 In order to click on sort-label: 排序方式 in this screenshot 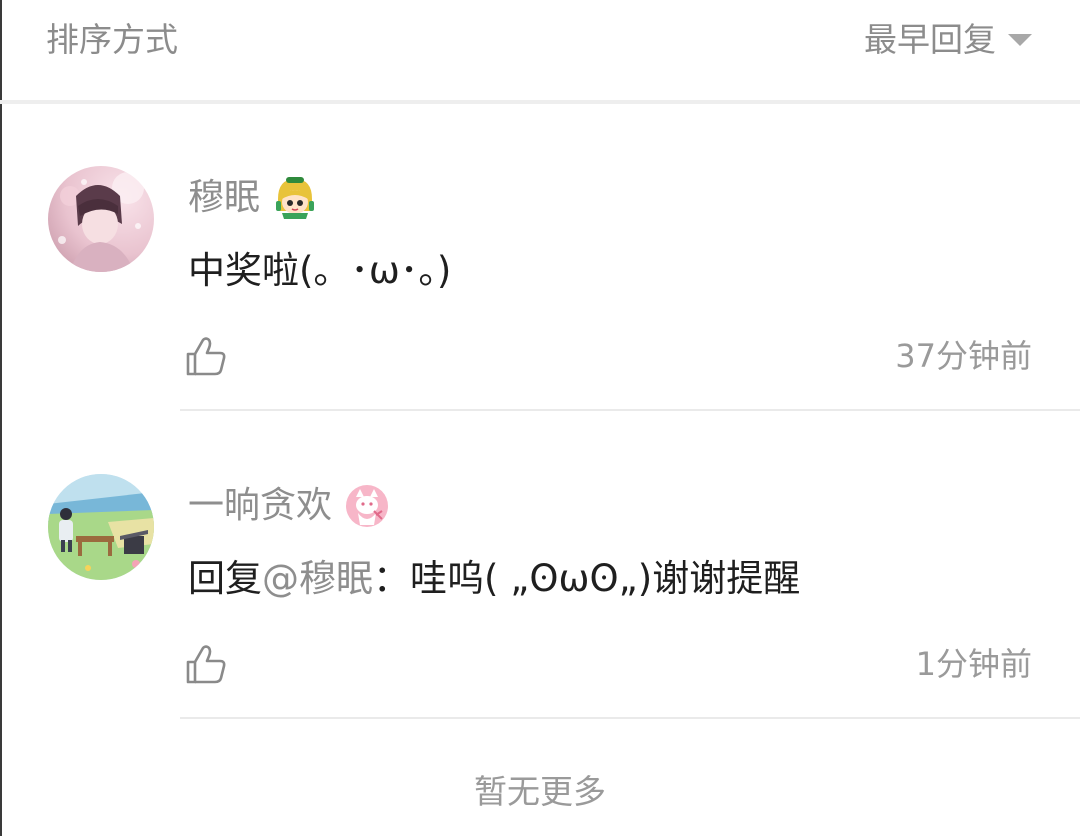, I will do `click(112, 39)`.